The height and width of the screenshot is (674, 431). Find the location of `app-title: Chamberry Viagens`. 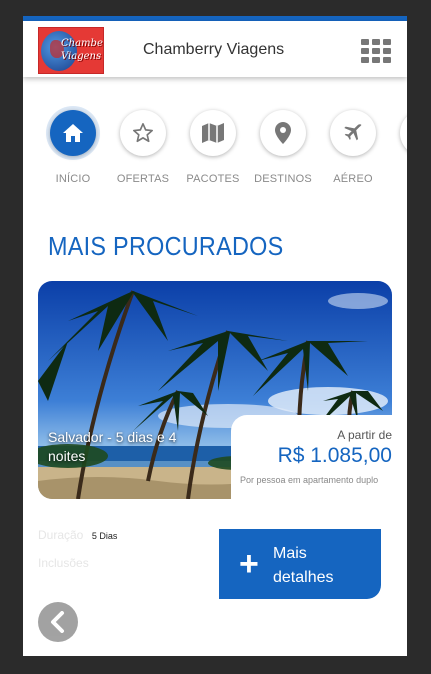

app-title: Chamberry Viagens is located at coordinates (214, 49).